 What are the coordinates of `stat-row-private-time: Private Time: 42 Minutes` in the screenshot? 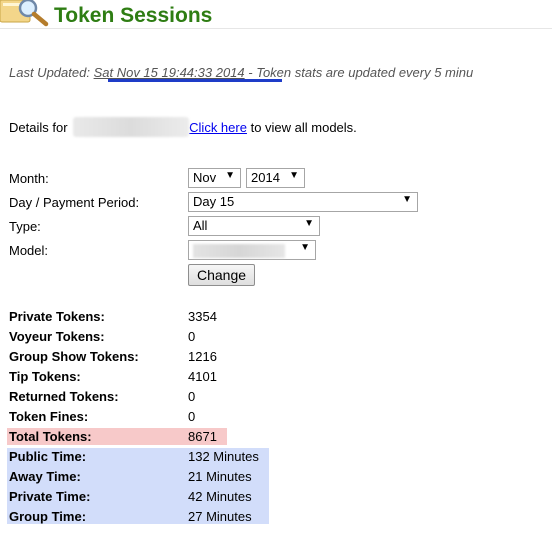 It's located at (138, 498).